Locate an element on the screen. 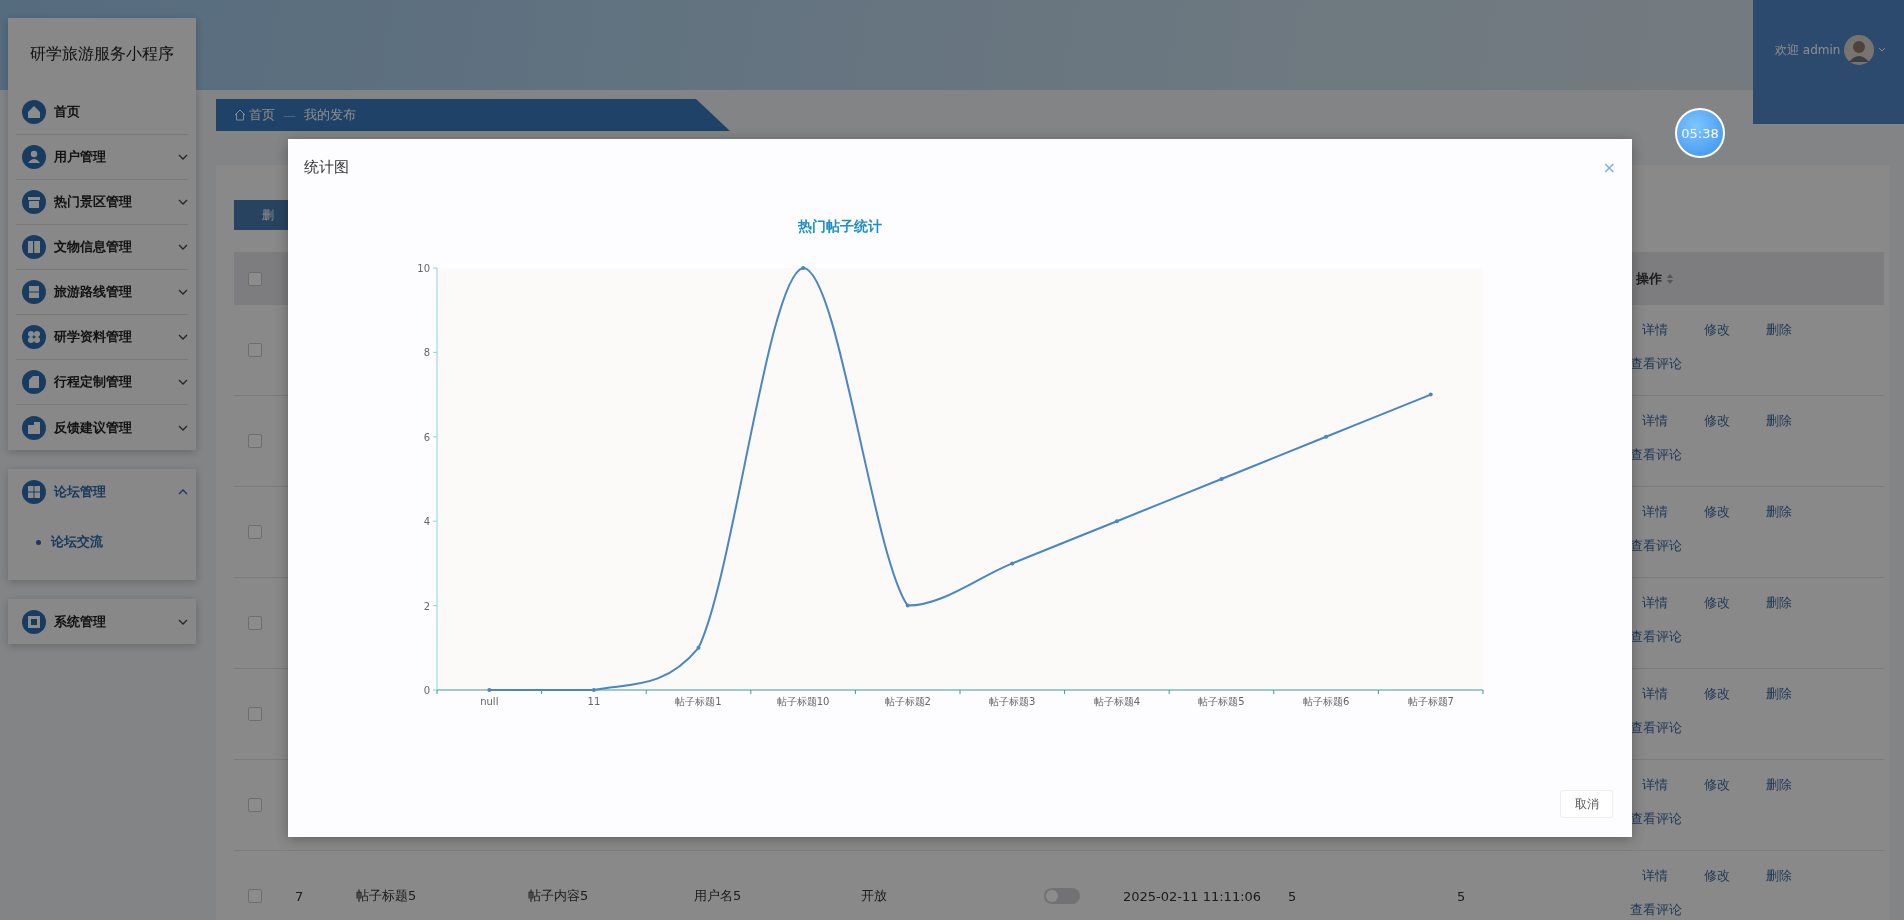  menu-item: 系统管理 is located at coordinates (102, 621).